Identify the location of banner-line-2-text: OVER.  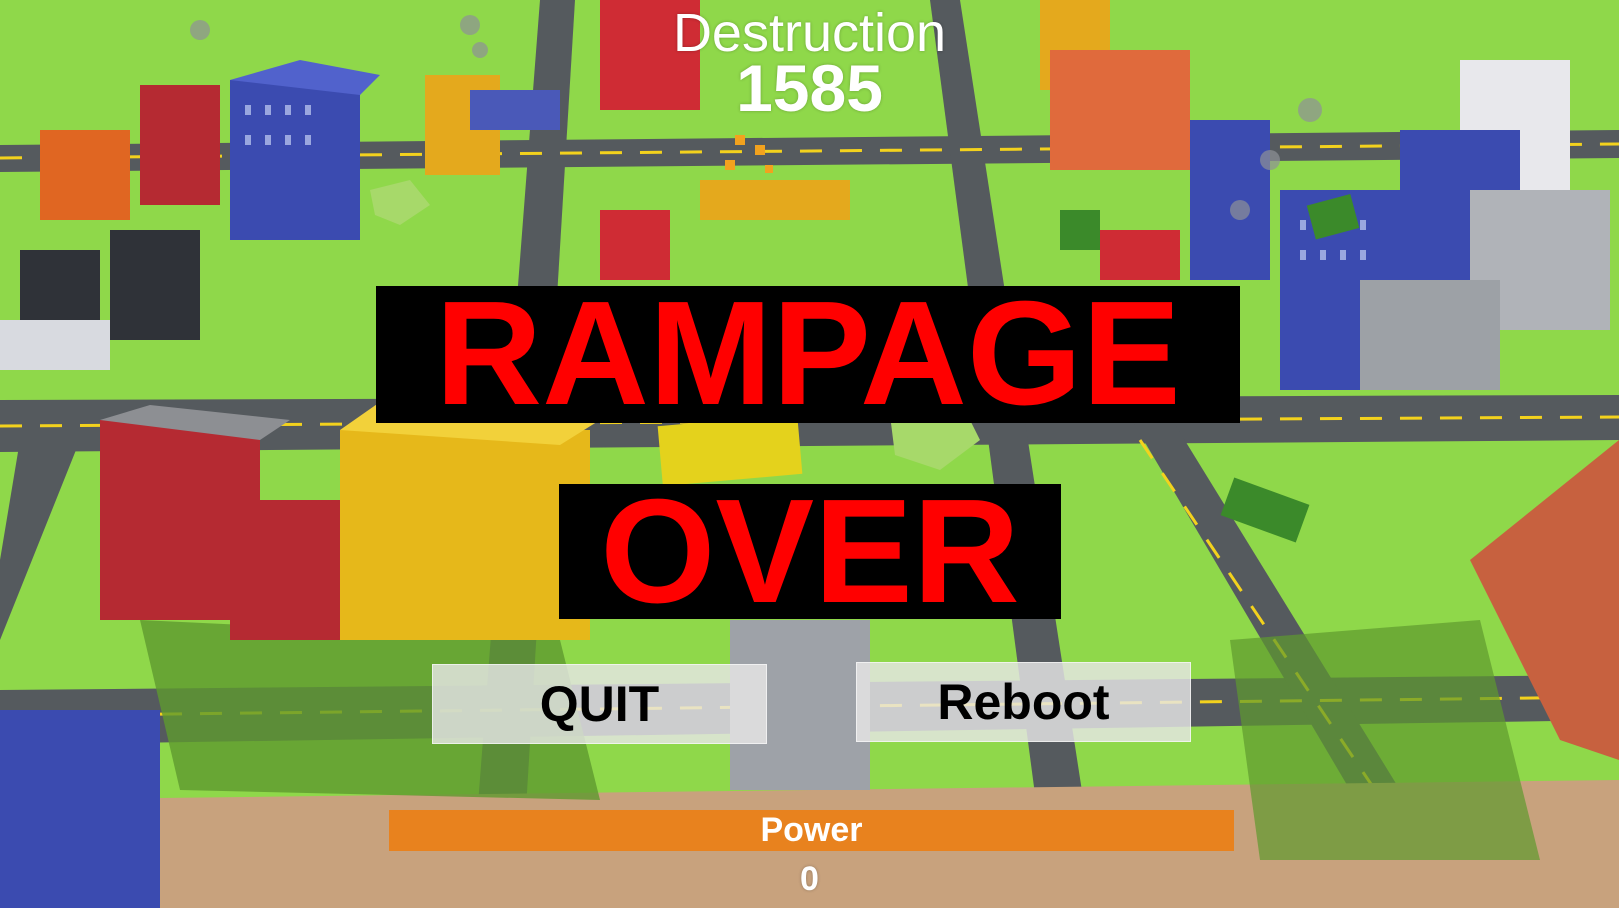
(810, 551).